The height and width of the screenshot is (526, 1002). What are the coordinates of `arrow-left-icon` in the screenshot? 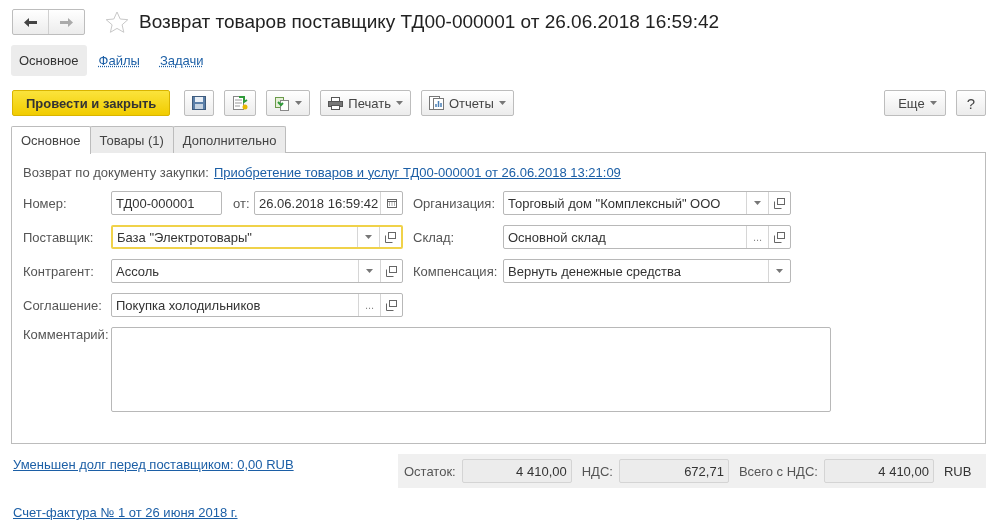 It's located at (30, 22).